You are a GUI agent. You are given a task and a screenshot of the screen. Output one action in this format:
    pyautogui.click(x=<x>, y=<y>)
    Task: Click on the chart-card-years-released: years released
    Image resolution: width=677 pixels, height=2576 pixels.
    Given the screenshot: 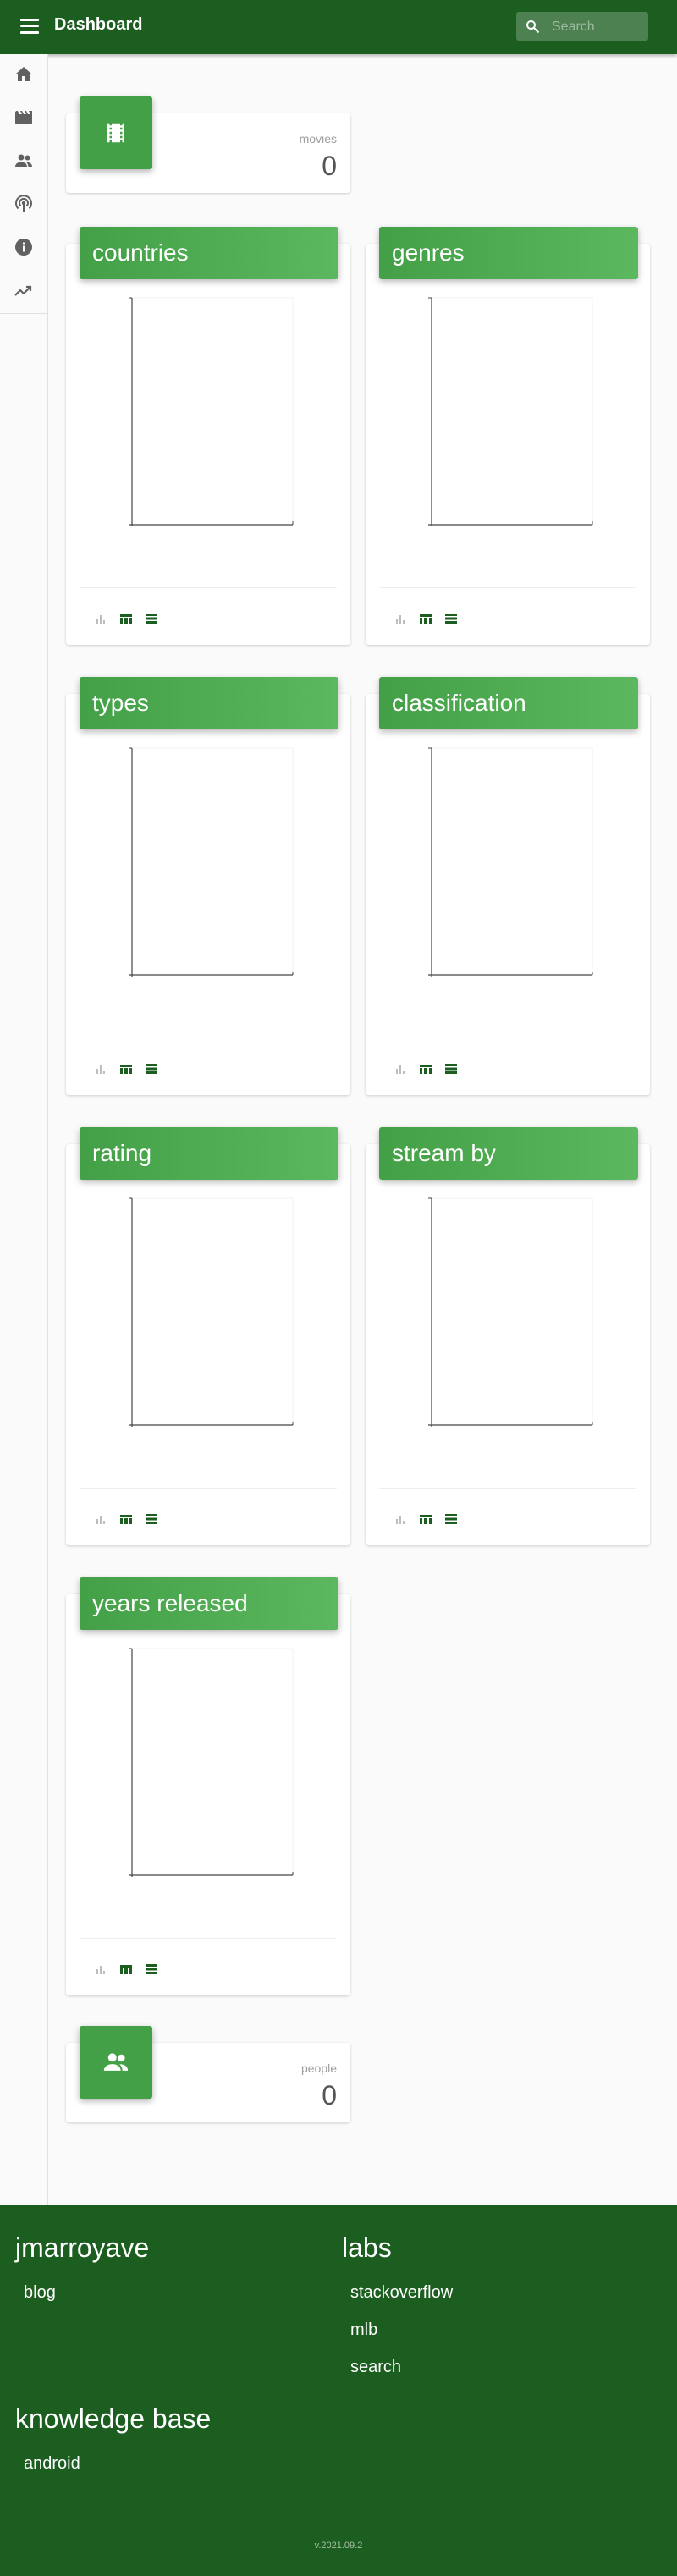 What is the action you would take?
    pyautogui.click(x=208, y=1786)
    